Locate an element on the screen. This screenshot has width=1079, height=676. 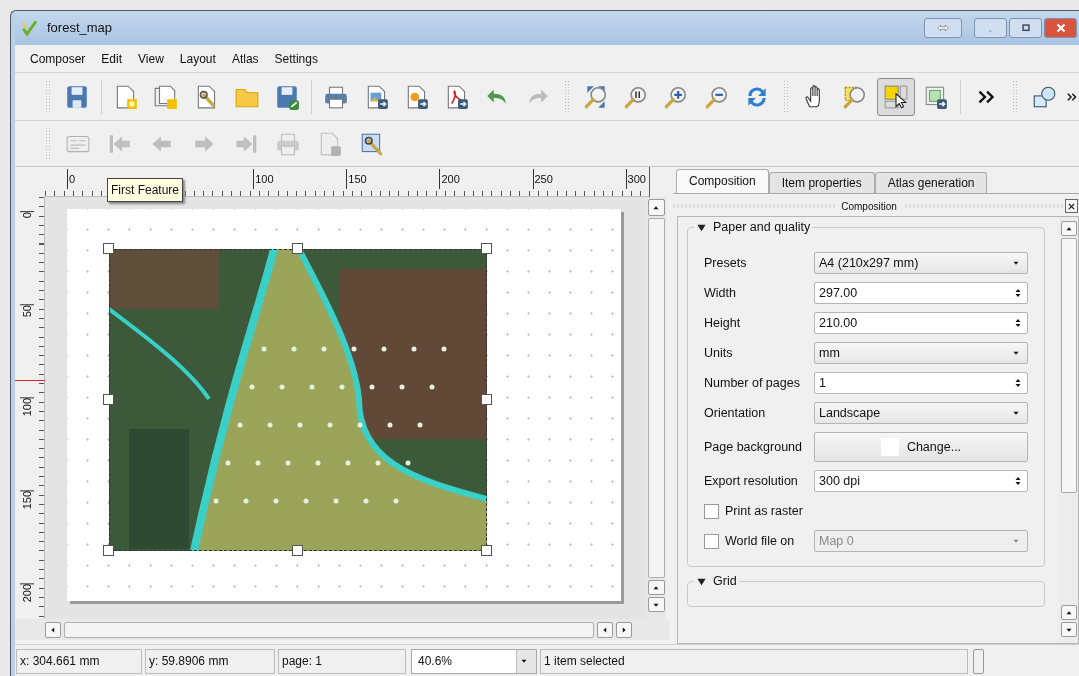
resize-button is located at coordinates (943, 28).